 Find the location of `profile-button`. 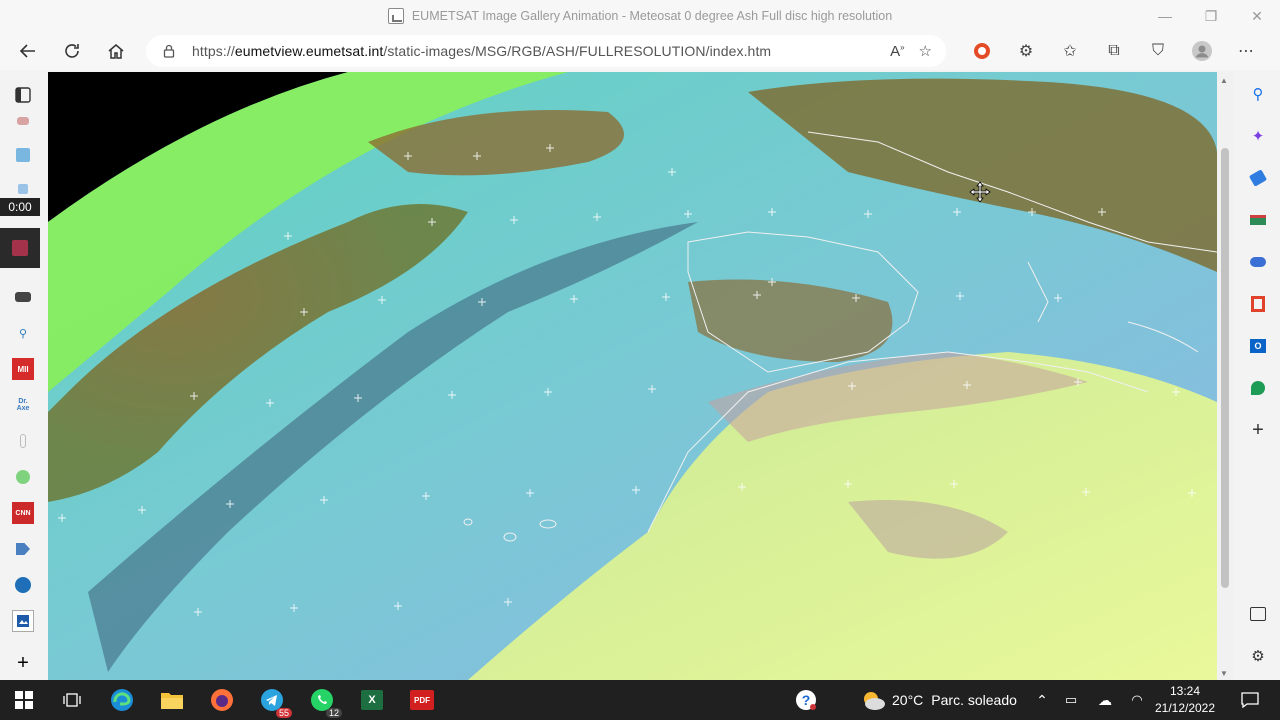

profile-button is located at coordinates (1202, 51).